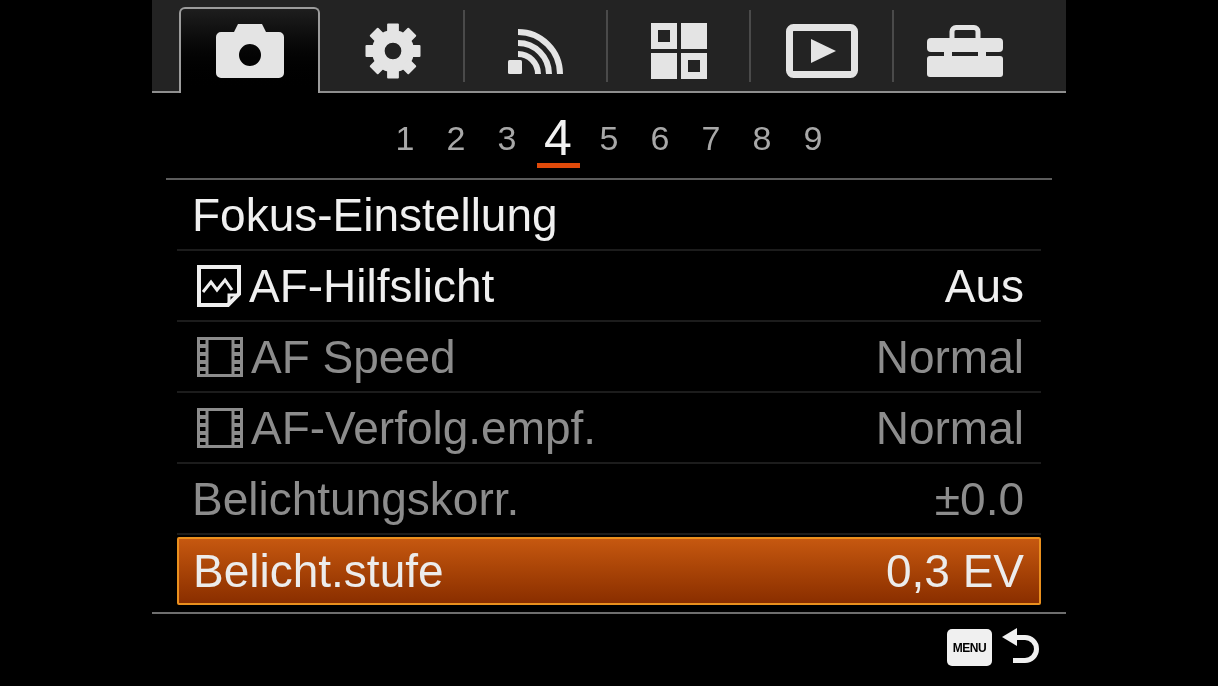 This screenshot has height=686, width=1218. What do you see at coordinates (392, 51) in the screenshot?
I see `gear-icon` at bounding box center [392, 51].